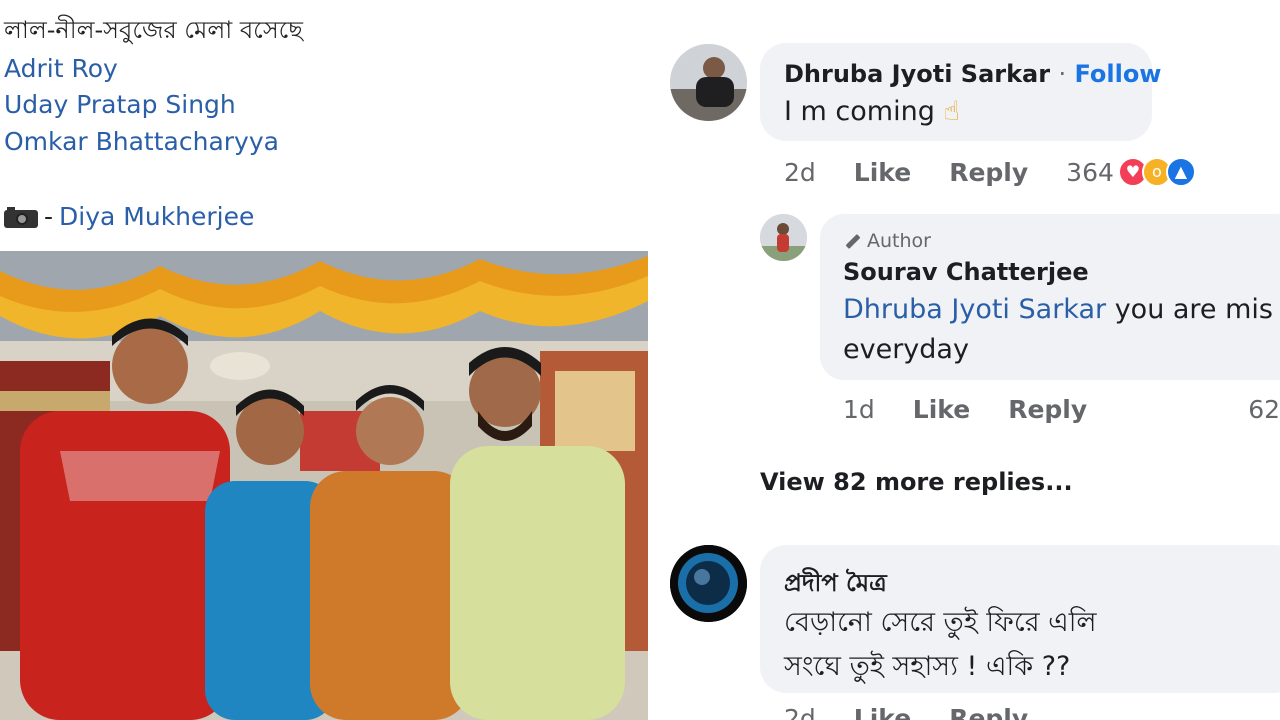 The width and height of the screenshot is (1280, 720). I want to click on comment-text: I m coming, so click(859, 111).